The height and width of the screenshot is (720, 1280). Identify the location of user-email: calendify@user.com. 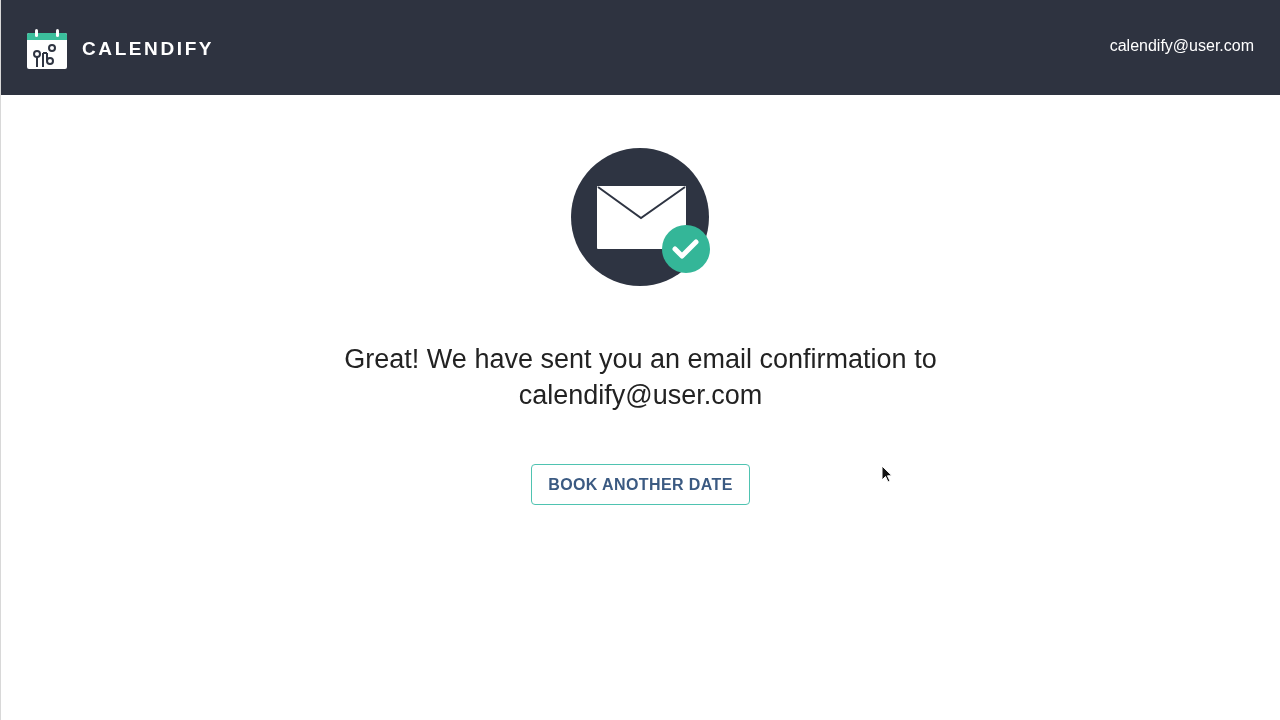
(1181, 46).